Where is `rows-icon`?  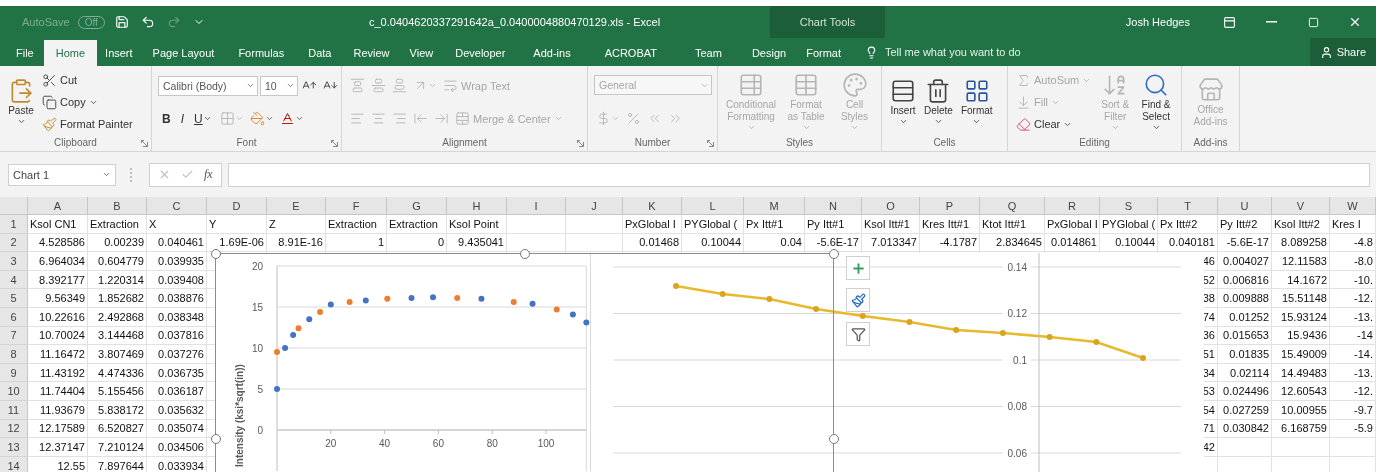 rows-icon is located at coordinates (903, 90).